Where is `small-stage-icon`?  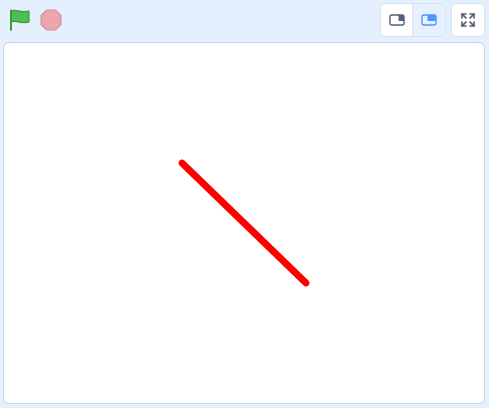
small-stage-icon is located at coordinates (396, 20).